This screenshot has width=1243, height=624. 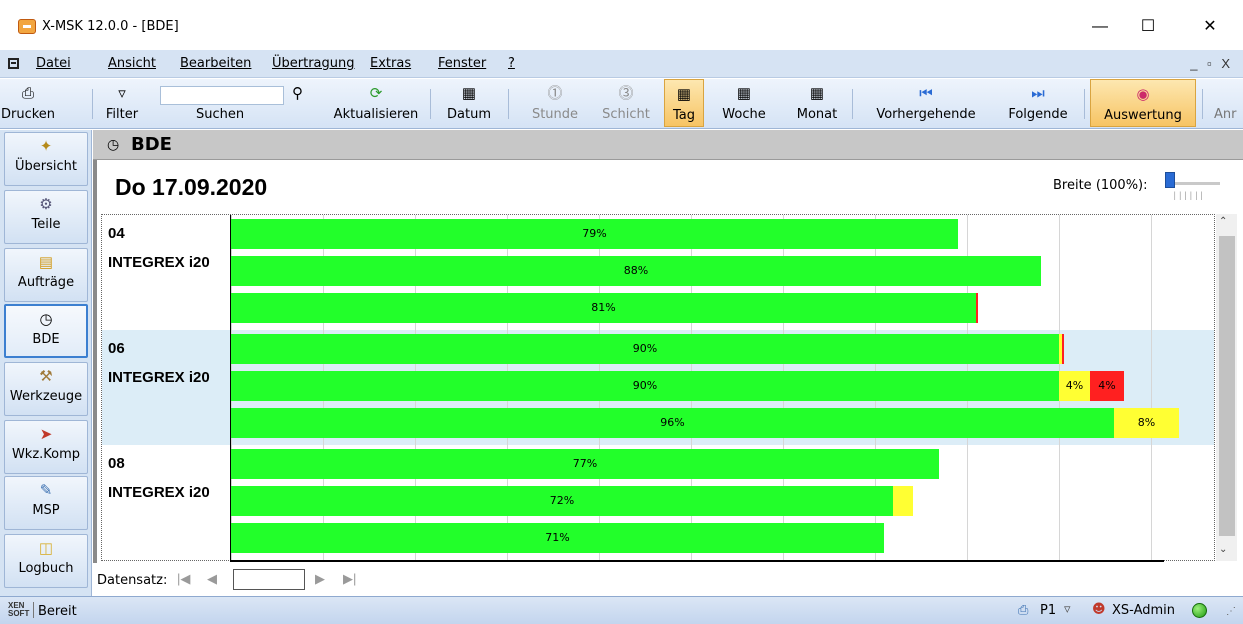 I want to click on record-number-input, so click(x=269, y=579).